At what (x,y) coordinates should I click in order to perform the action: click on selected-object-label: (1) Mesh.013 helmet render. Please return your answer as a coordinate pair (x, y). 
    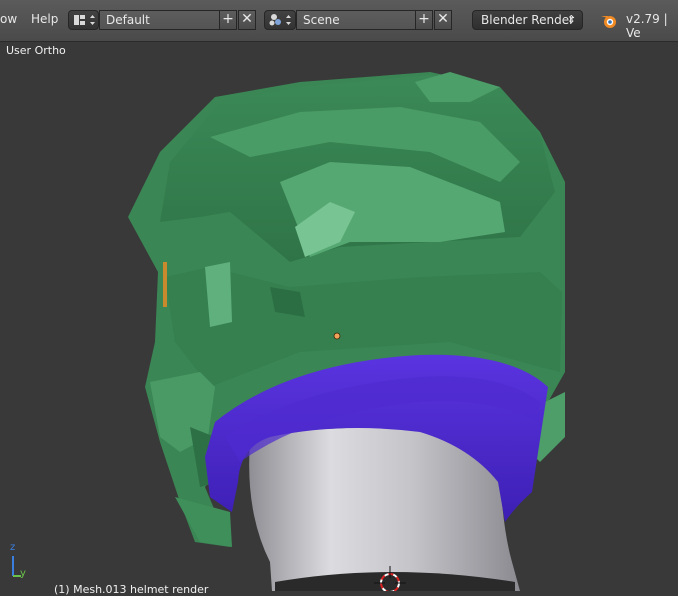
    Looking at the image, I should click on (131, 589).